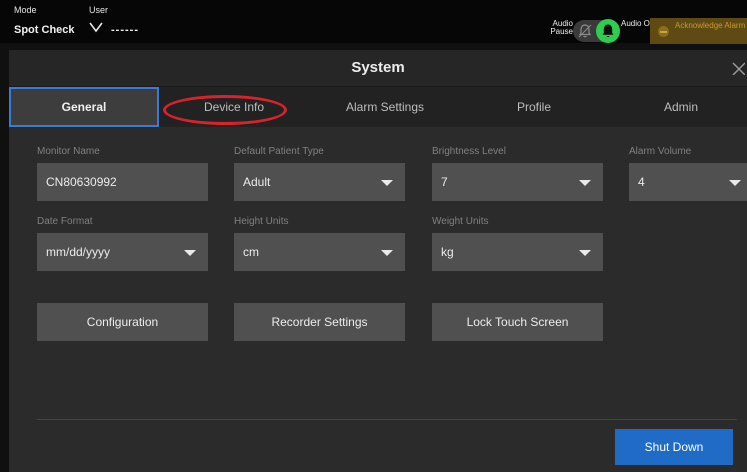  Describe the element at coordinates (122, 252) in the screenshot. I see `date-format-select: mm/dd/yyyy` at that location.